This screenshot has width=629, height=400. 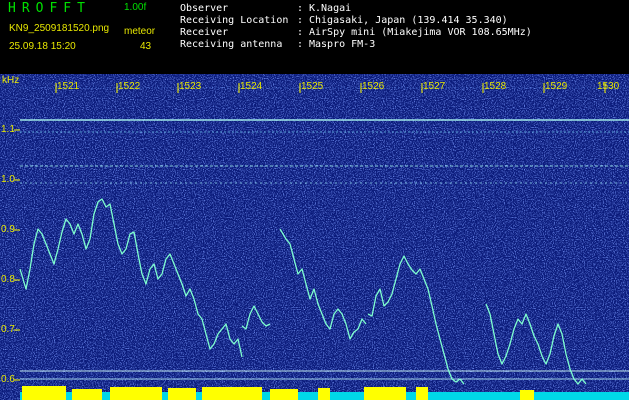 What do you see at coordinates (495, 86) in the screenshot?
I see `x-tick-label: 1528` at bounding box center [495, 86].